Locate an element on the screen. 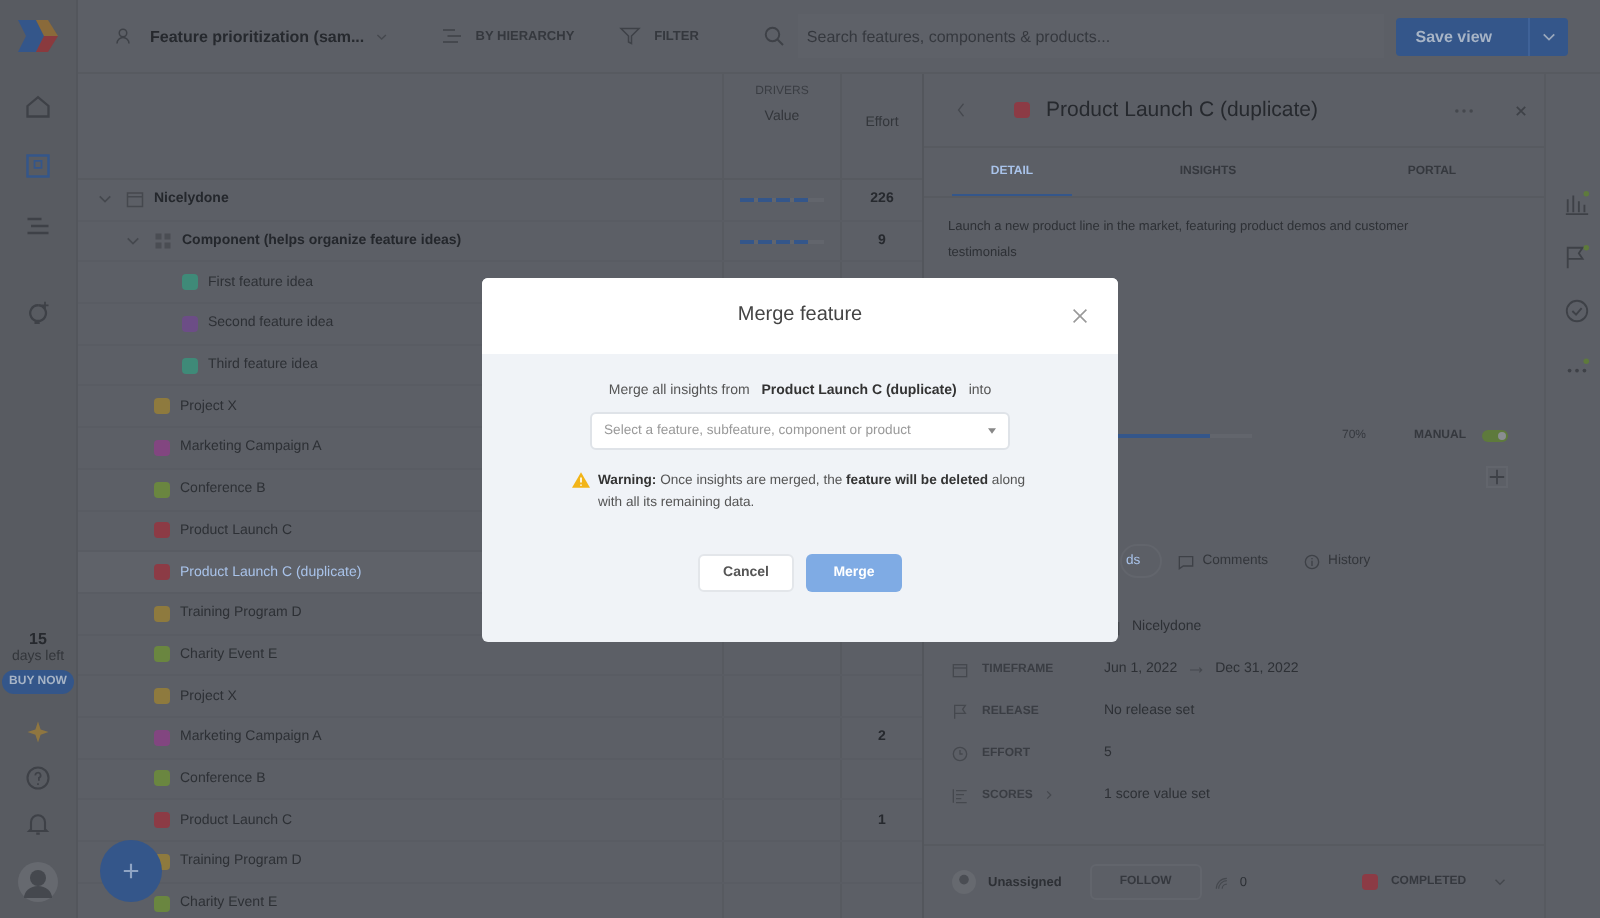 The height and width of the screenshot is (918, 1600). bulb-icon is located at coordinates (38, 314).